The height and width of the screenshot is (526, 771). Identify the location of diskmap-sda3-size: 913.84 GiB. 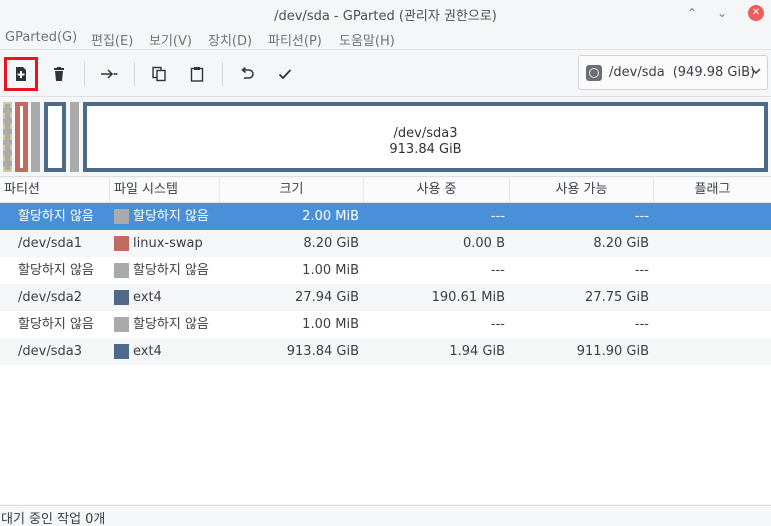
(425, 149).